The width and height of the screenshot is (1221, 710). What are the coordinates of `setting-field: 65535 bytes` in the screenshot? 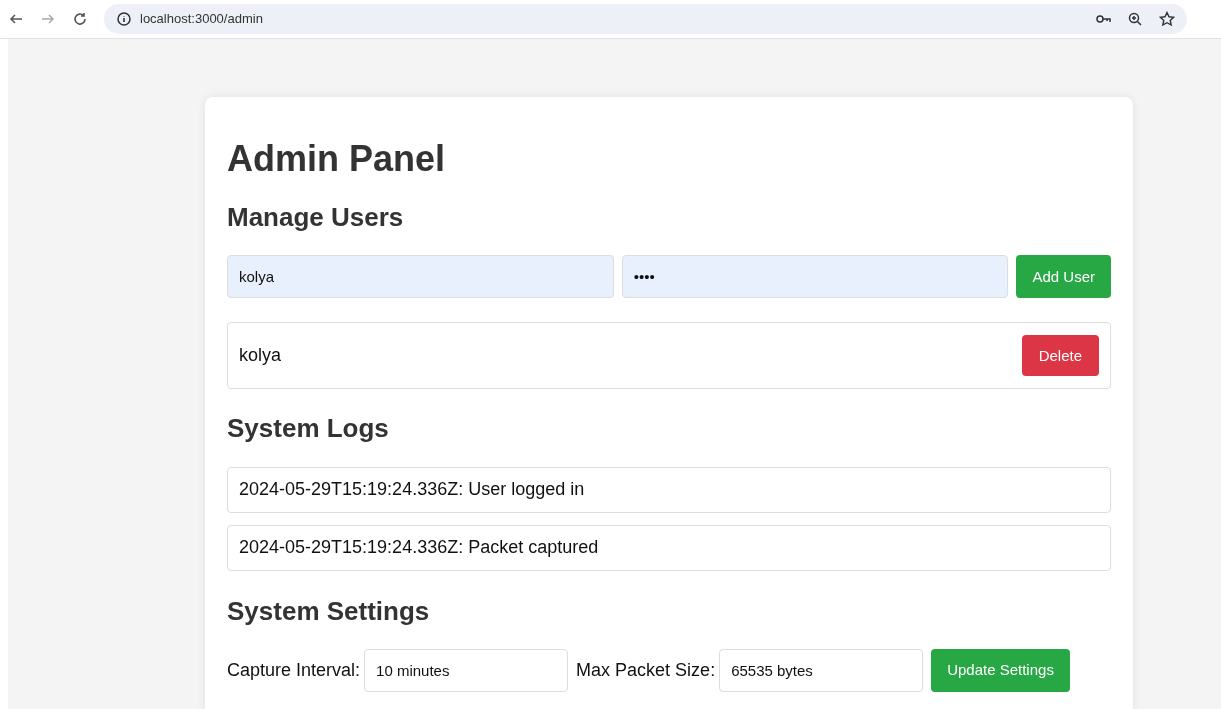 It's located at (821, 670).